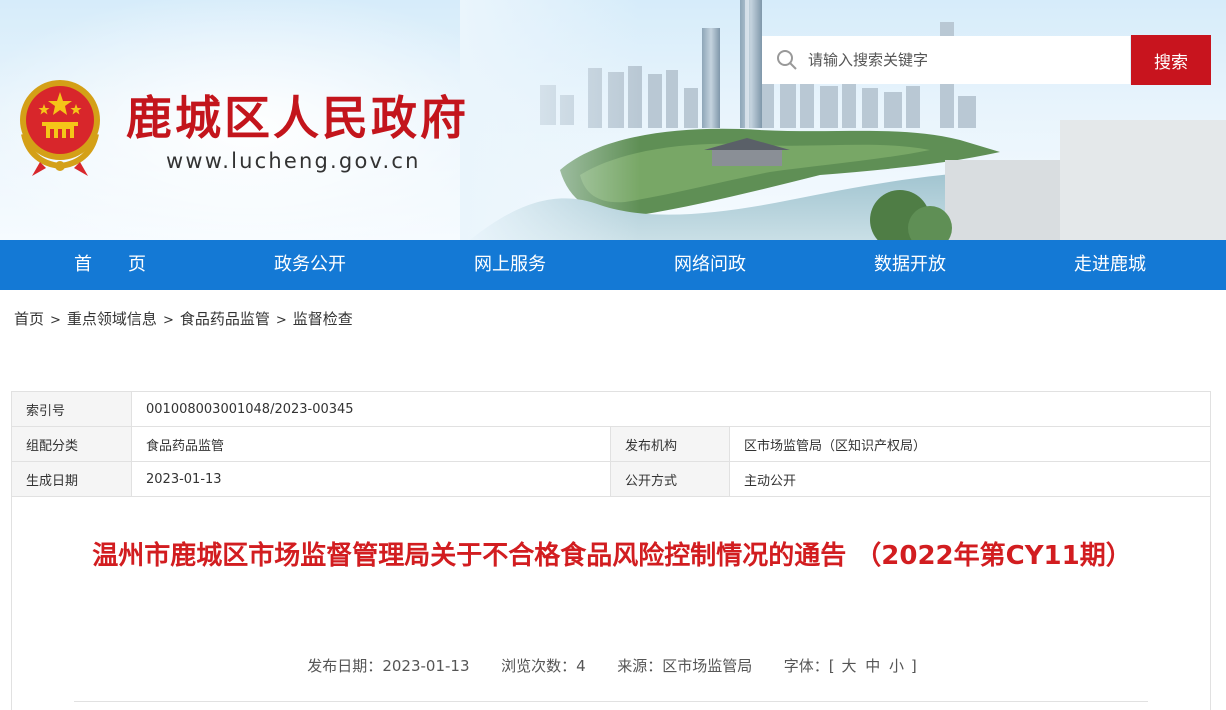 The height and width of the screenshot is (710, 1226). What do you see at coordinates (872, 666) in the screenshot?
I see `font-size-medium-button: 中` at bounding box center [872, 666].